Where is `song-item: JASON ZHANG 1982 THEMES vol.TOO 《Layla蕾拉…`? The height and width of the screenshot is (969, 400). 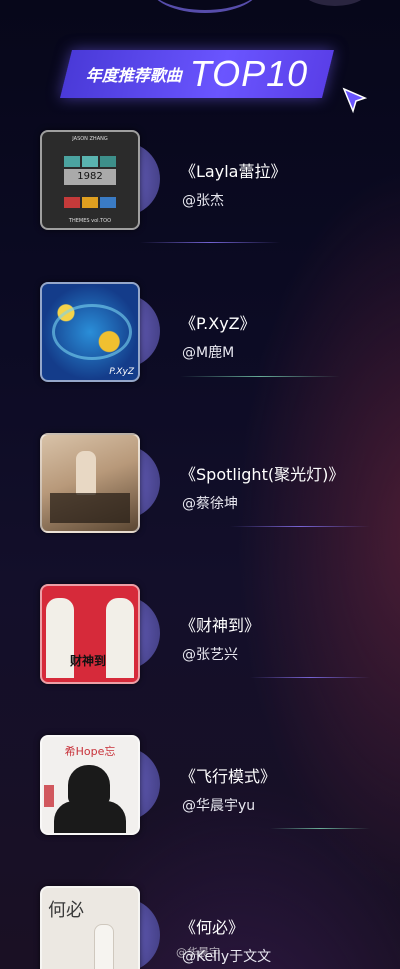 song-item: JASON ZHANG 1982 THEMES vol.TOO 《Layla蕾拉… is located at coordinates (200, 190).